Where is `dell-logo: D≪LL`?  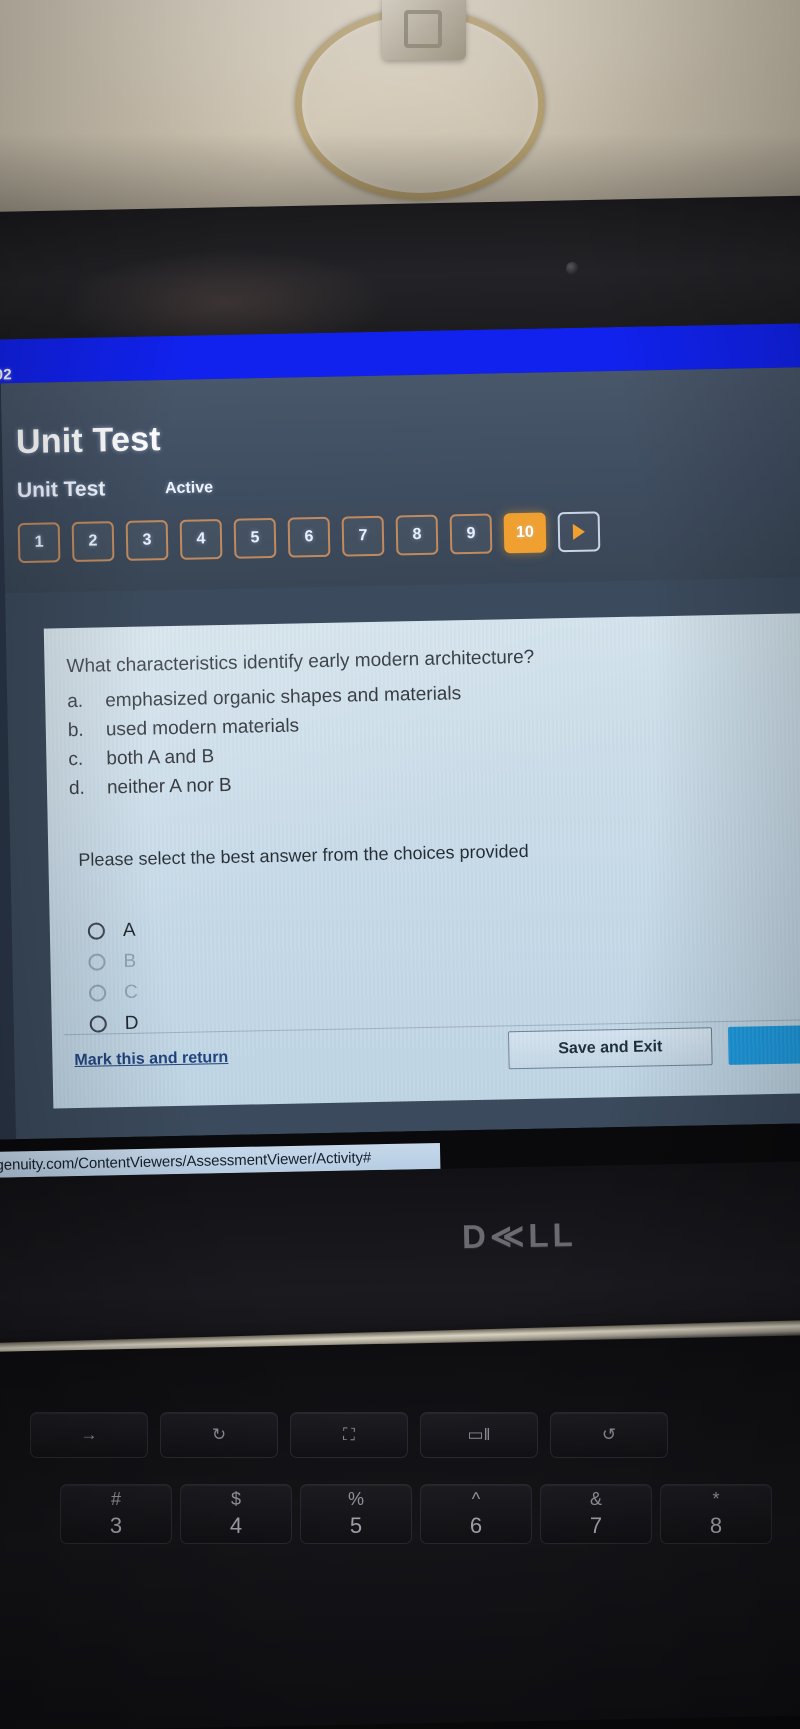
dell-logo: D≪LL is located at coordinates (519, 1235).